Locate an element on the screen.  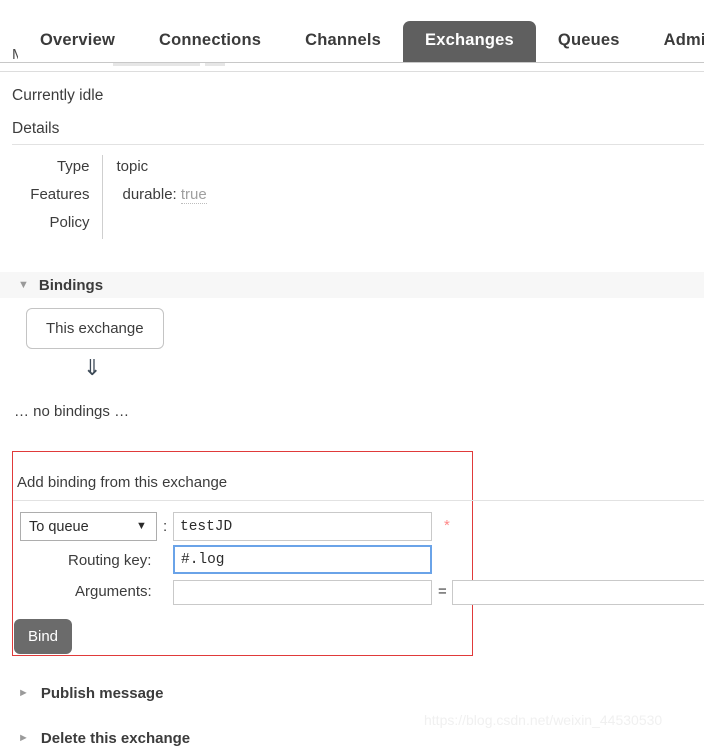
tab-channels: Channels is located at coordinates (343, 41).